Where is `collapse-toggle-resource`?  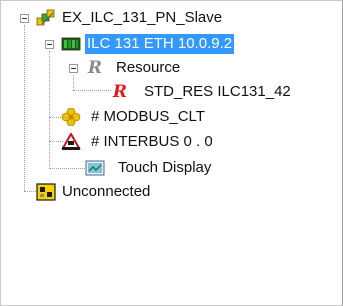
collapse-toggle-resource is located at coordinates (73, 68).